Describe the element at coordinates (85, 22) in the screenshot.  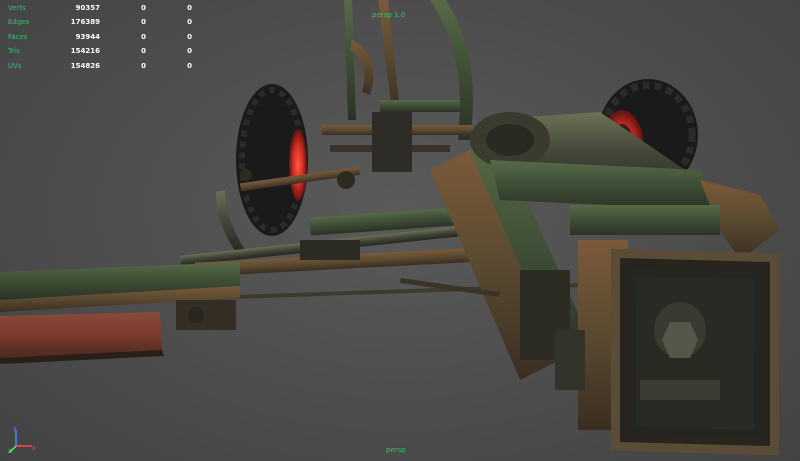
I see `hud-value: 176389` at that location.